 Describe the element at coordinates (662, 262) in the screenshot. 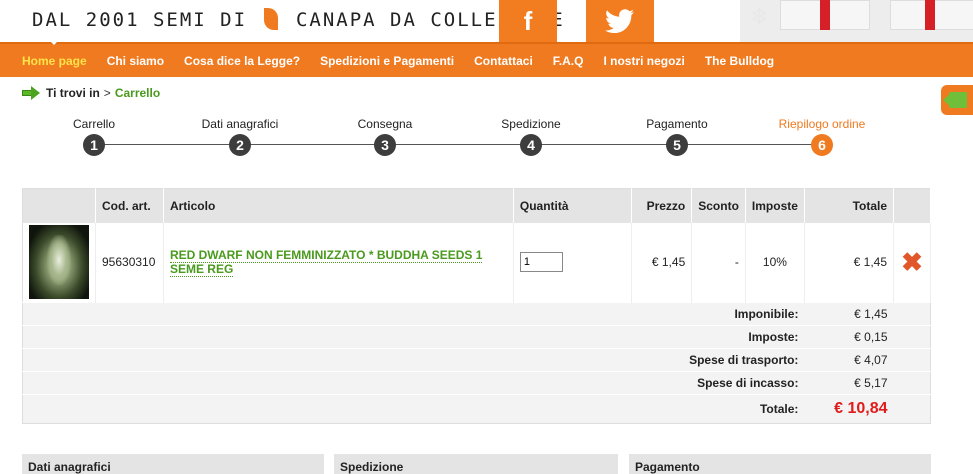

I see `product-price: € 1,45` at that location.